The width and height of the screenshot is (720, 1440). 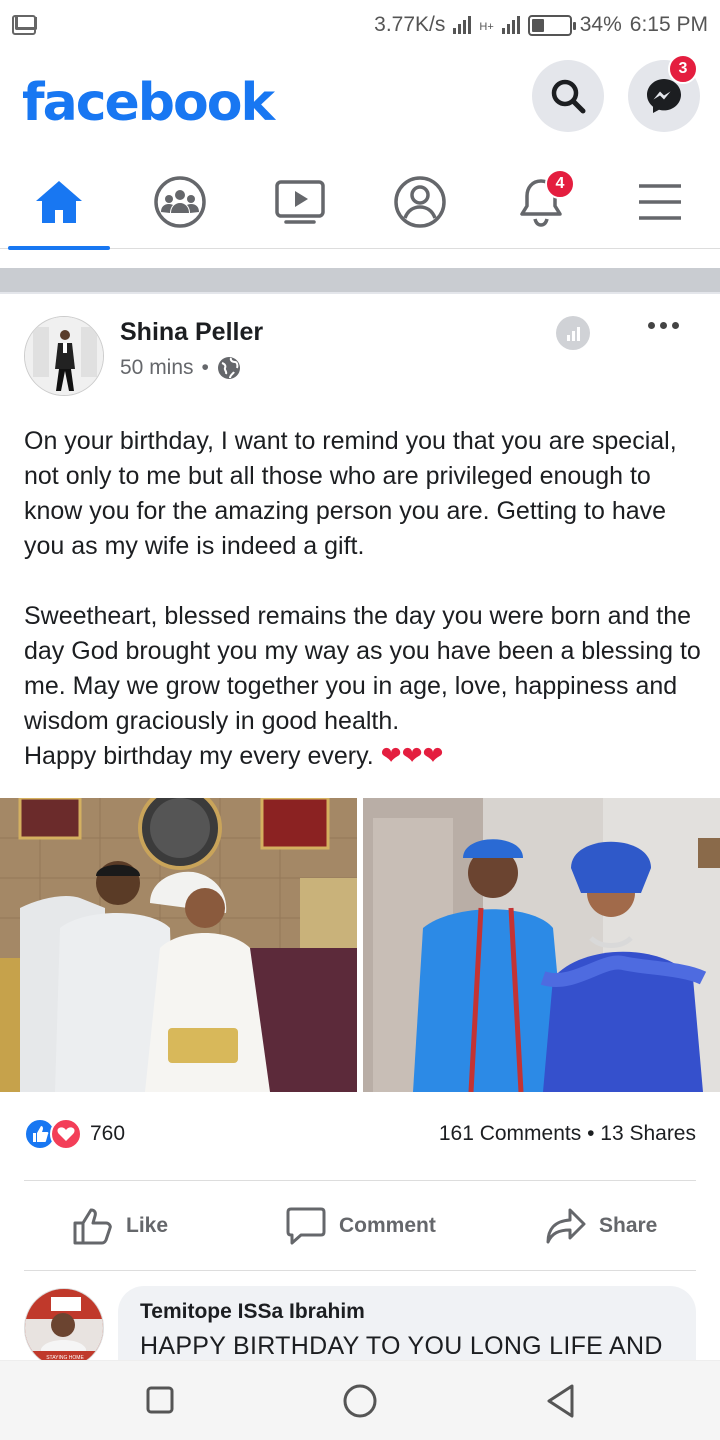 I want to click on post-actions: Like Comment Share, so click(x=360, y=1226).